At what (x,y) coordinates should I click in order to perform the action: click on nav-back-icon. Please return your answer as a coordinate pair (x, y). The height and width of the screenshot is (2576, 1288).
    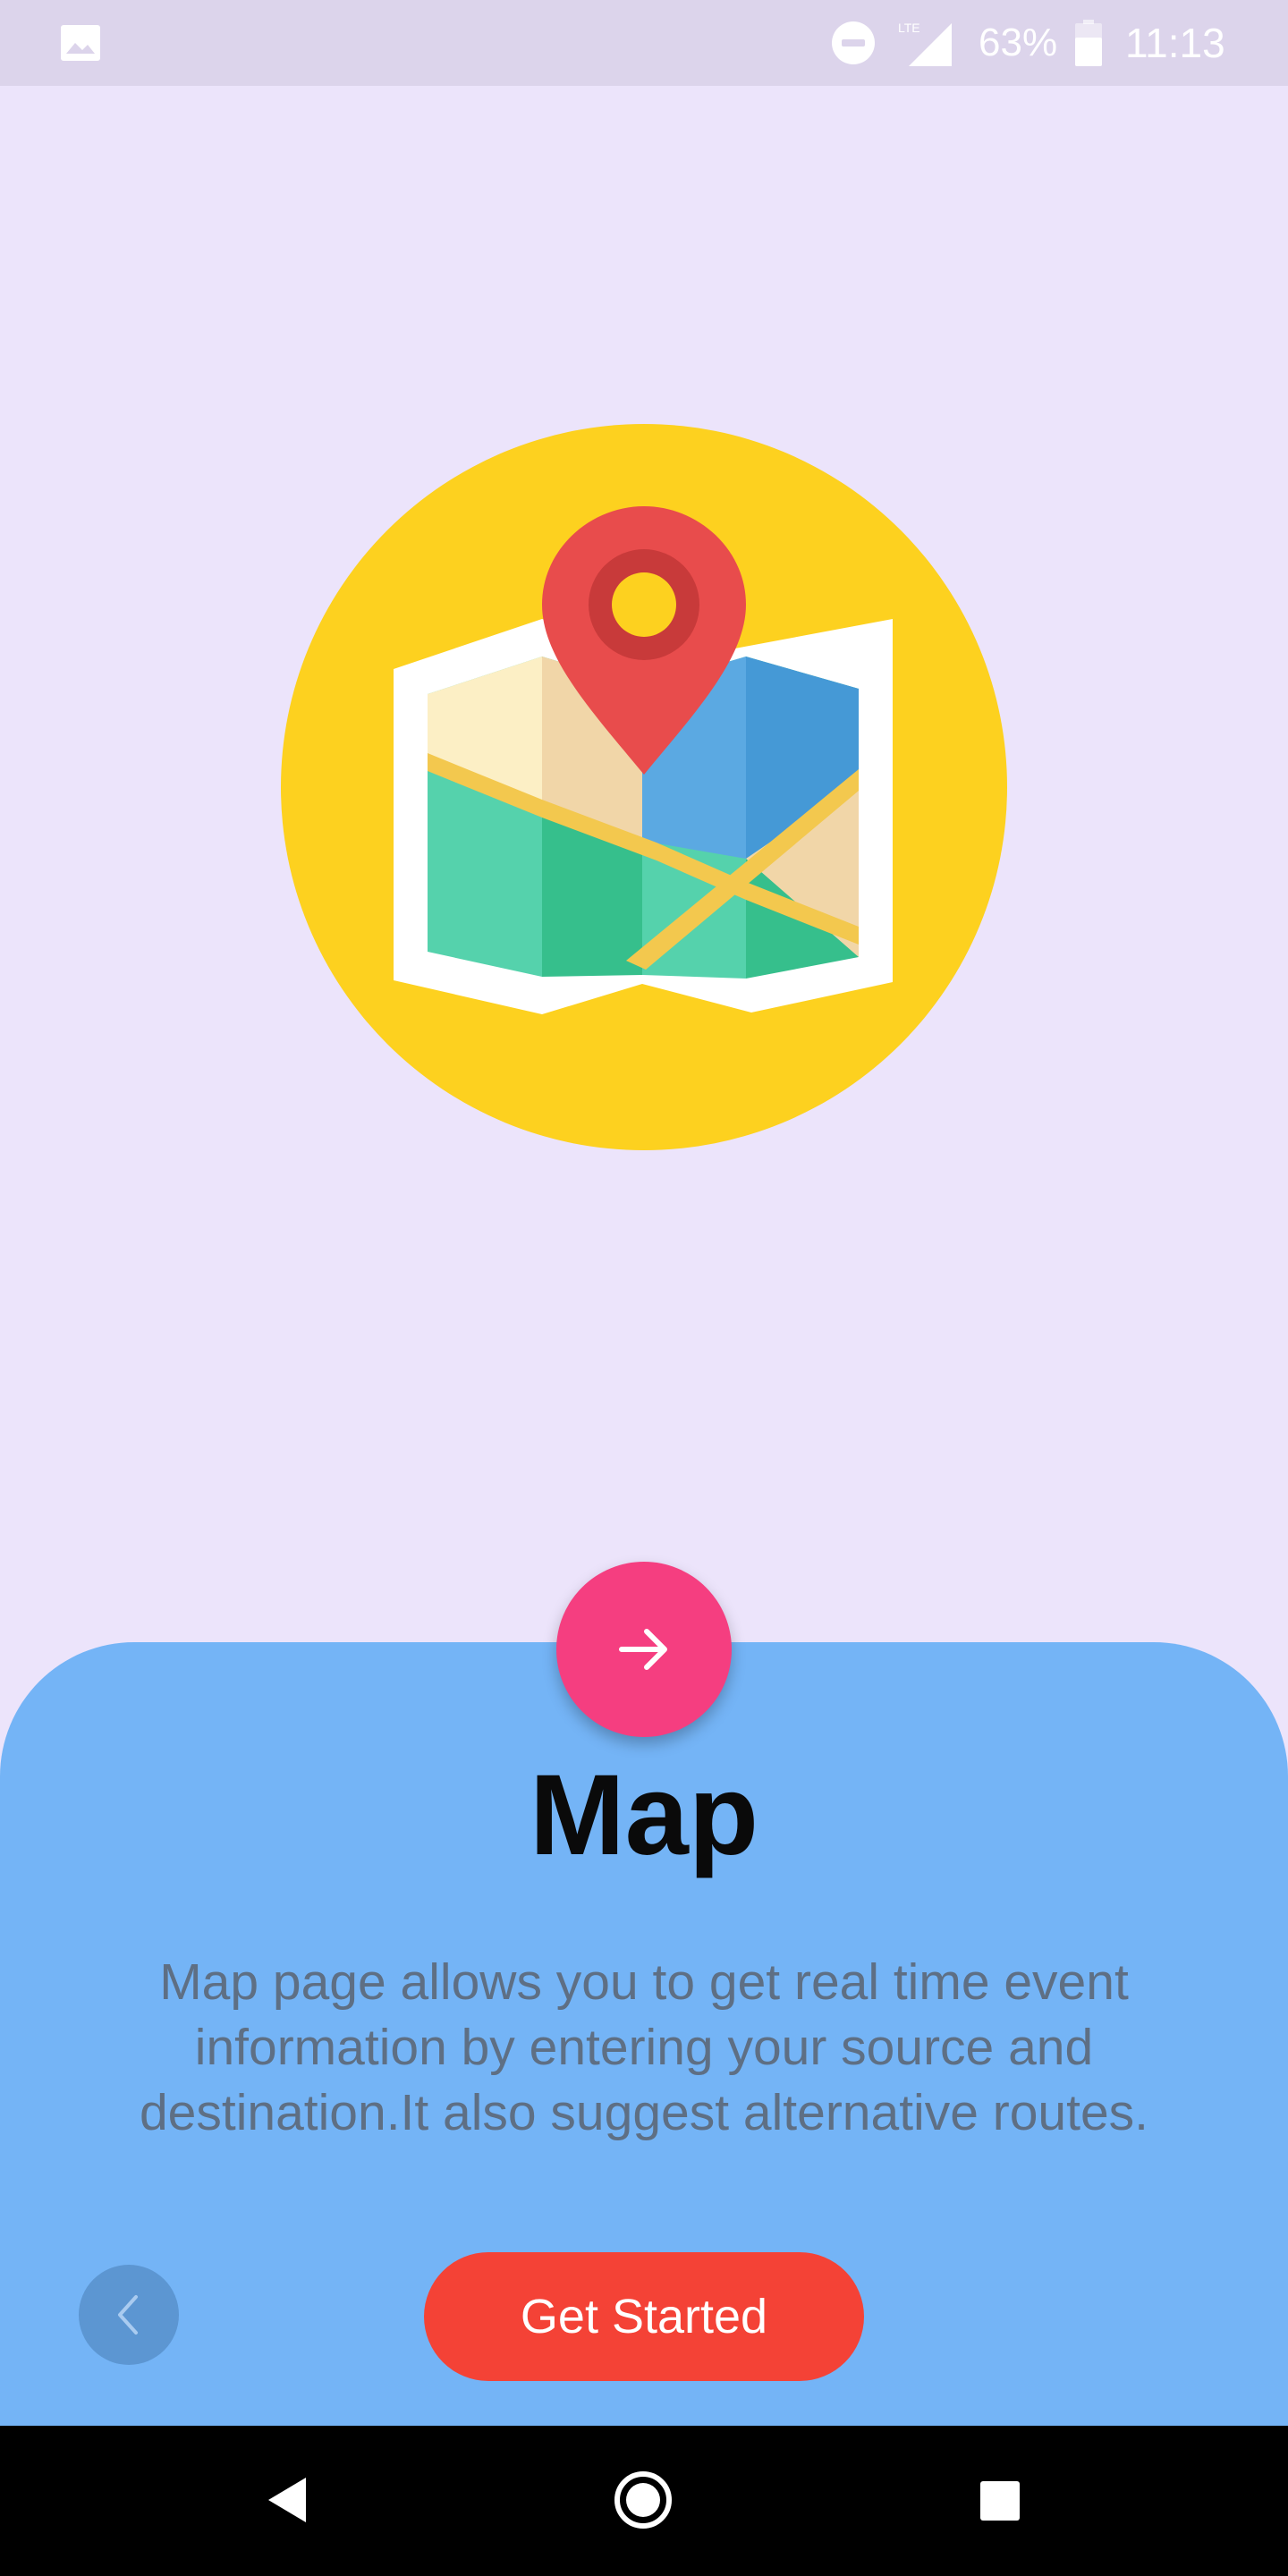
    Looking at the image, I should click on (286, 2500).